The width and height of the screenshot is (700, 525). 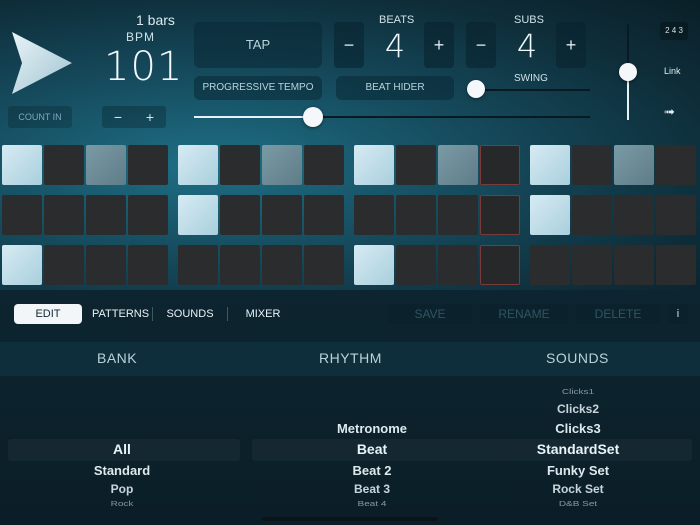 I want to click on rhythm-option: Beat 3, so click(x=372, y=489).